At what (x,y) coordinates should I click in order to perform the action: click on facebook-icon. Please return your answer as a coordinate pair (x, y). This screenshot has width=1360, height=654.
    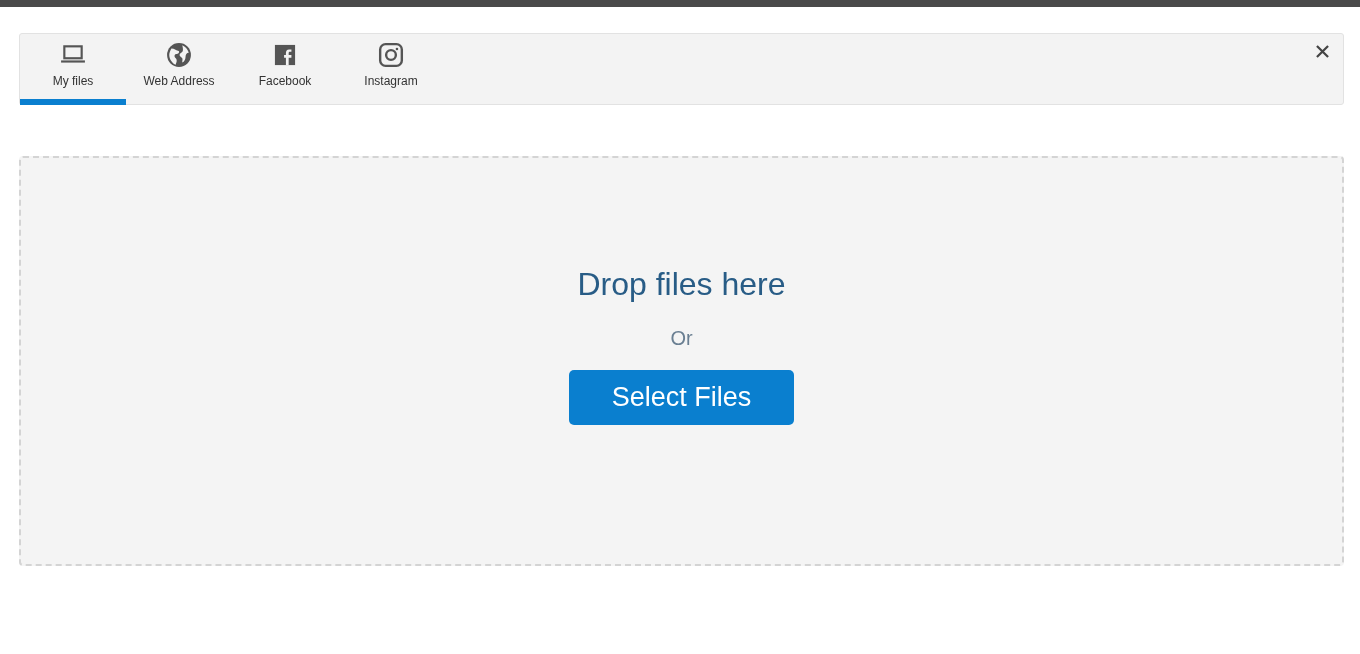
    Looking at the image, I should click on (285, 55).